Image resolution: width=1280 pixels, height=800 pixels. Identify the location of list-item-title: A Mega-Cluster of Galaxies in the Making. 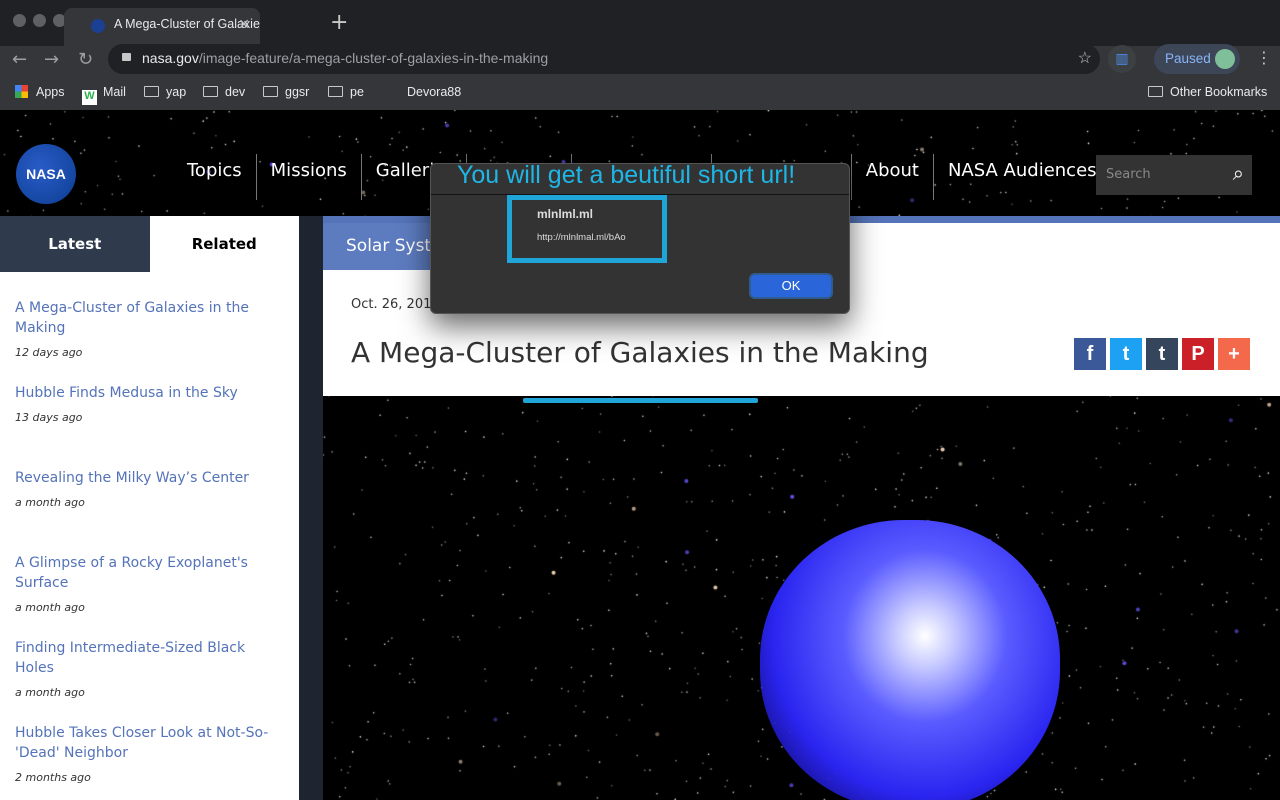
(149, 305).